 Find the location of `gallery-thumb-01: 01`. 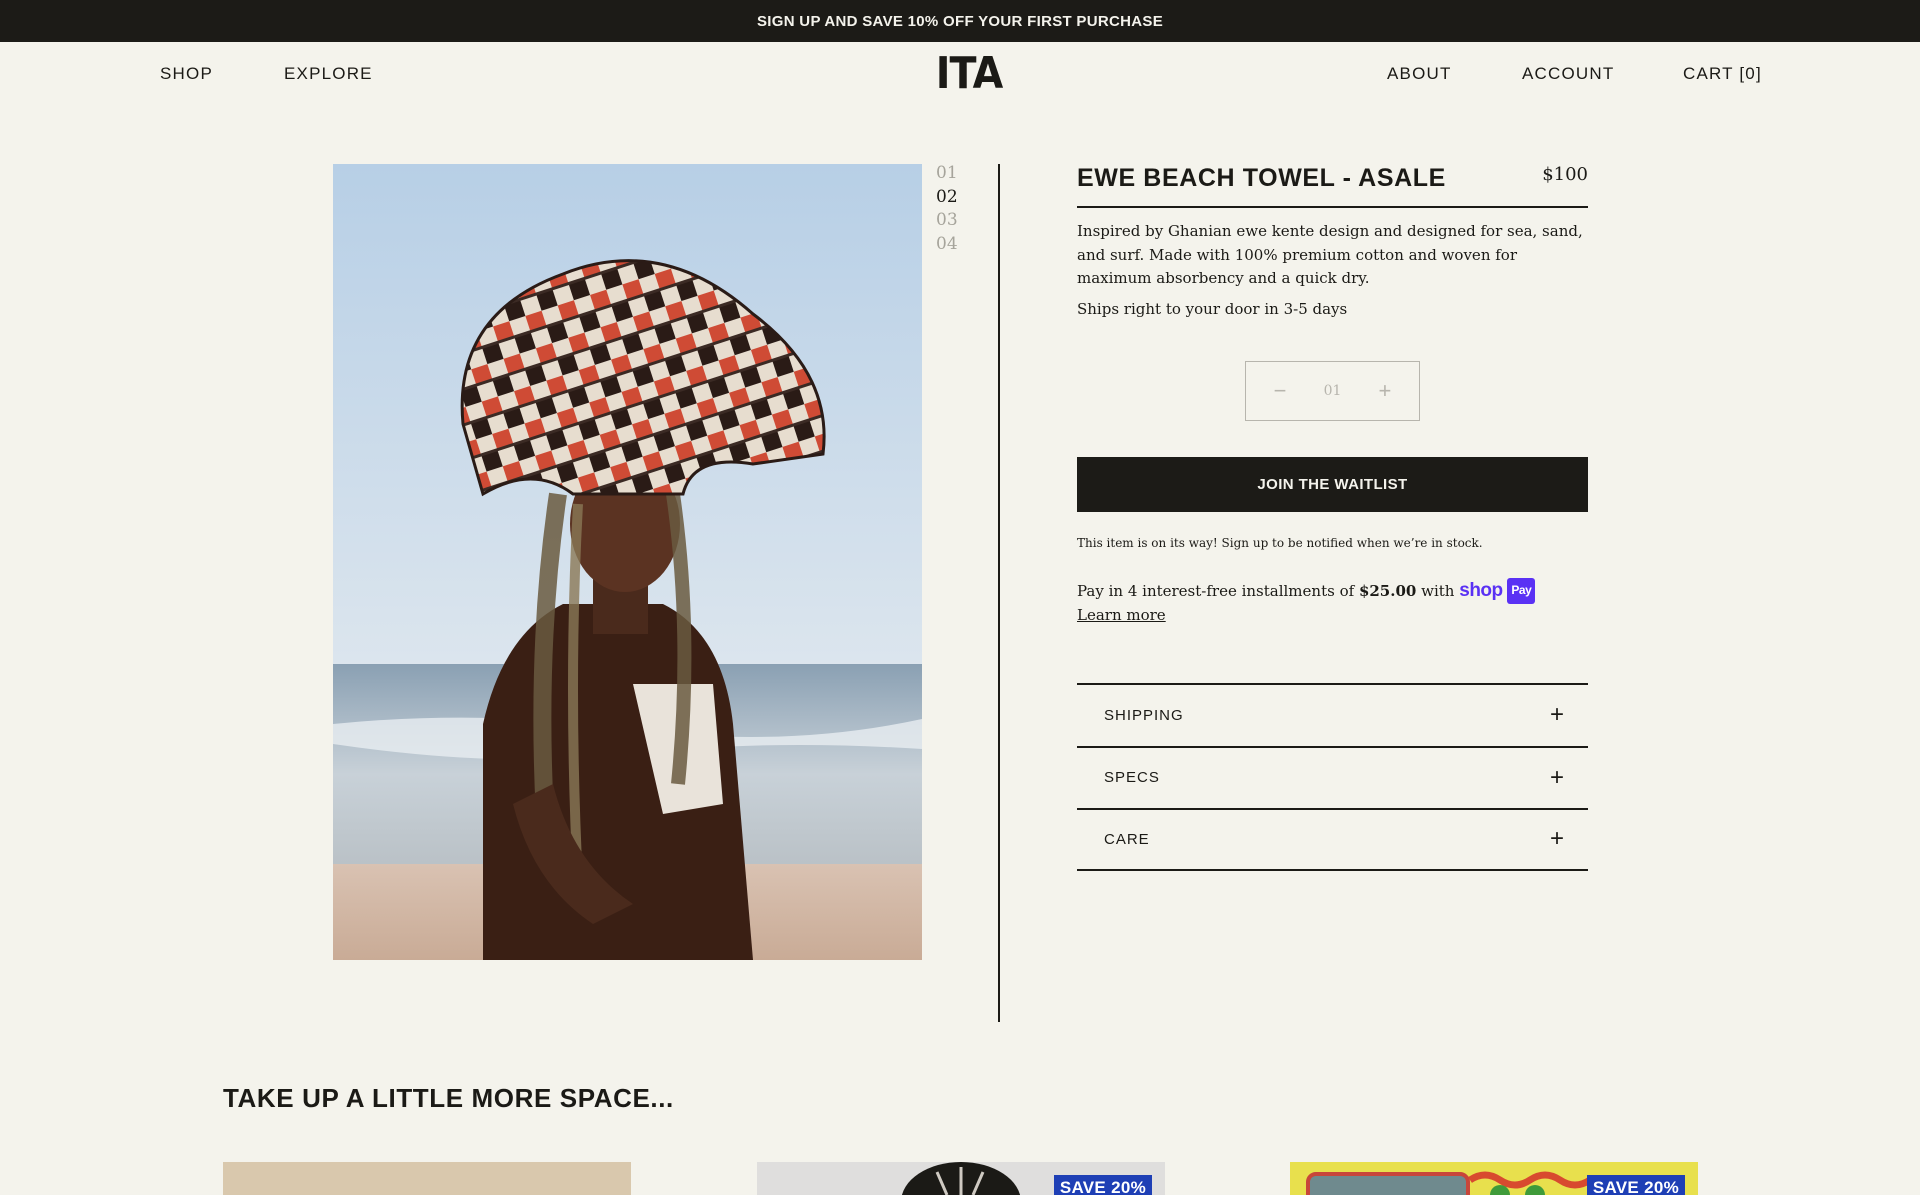

gallery-thumb-01: 01 is located at coordinates (947, 174).